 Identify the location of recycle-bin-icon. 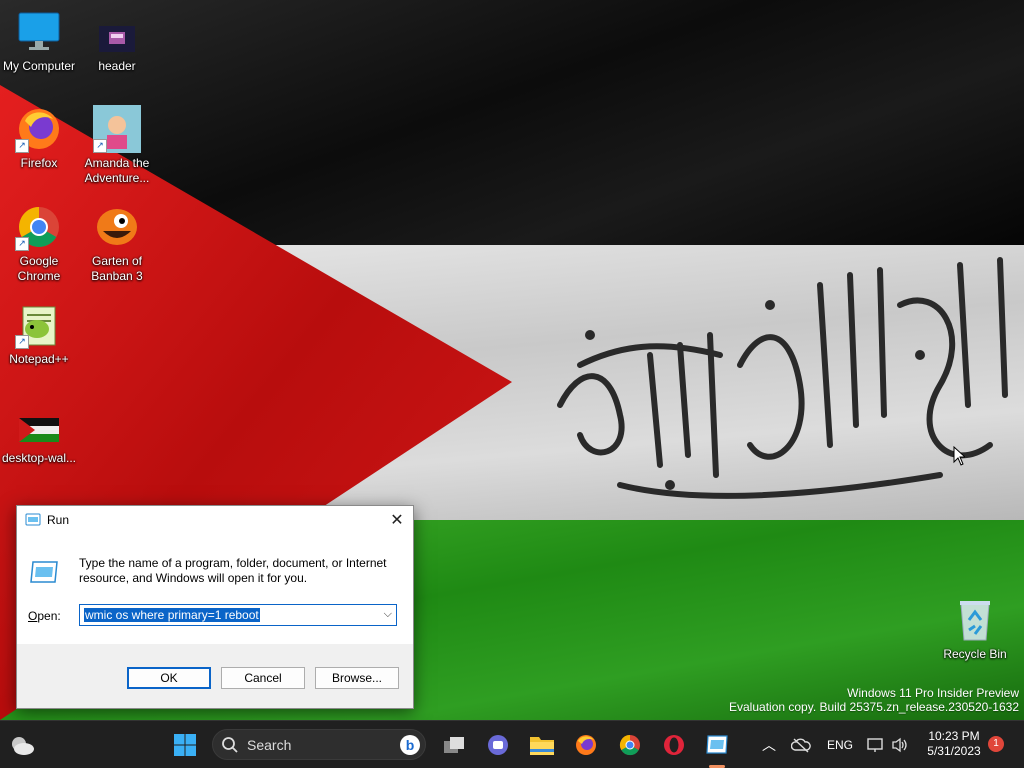
(975, 620).